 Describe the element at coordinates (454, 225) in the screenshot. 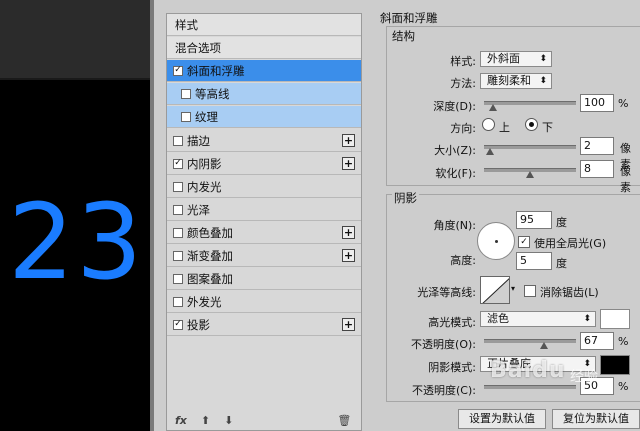

I see `angle-label: 角度(N):` at that location.